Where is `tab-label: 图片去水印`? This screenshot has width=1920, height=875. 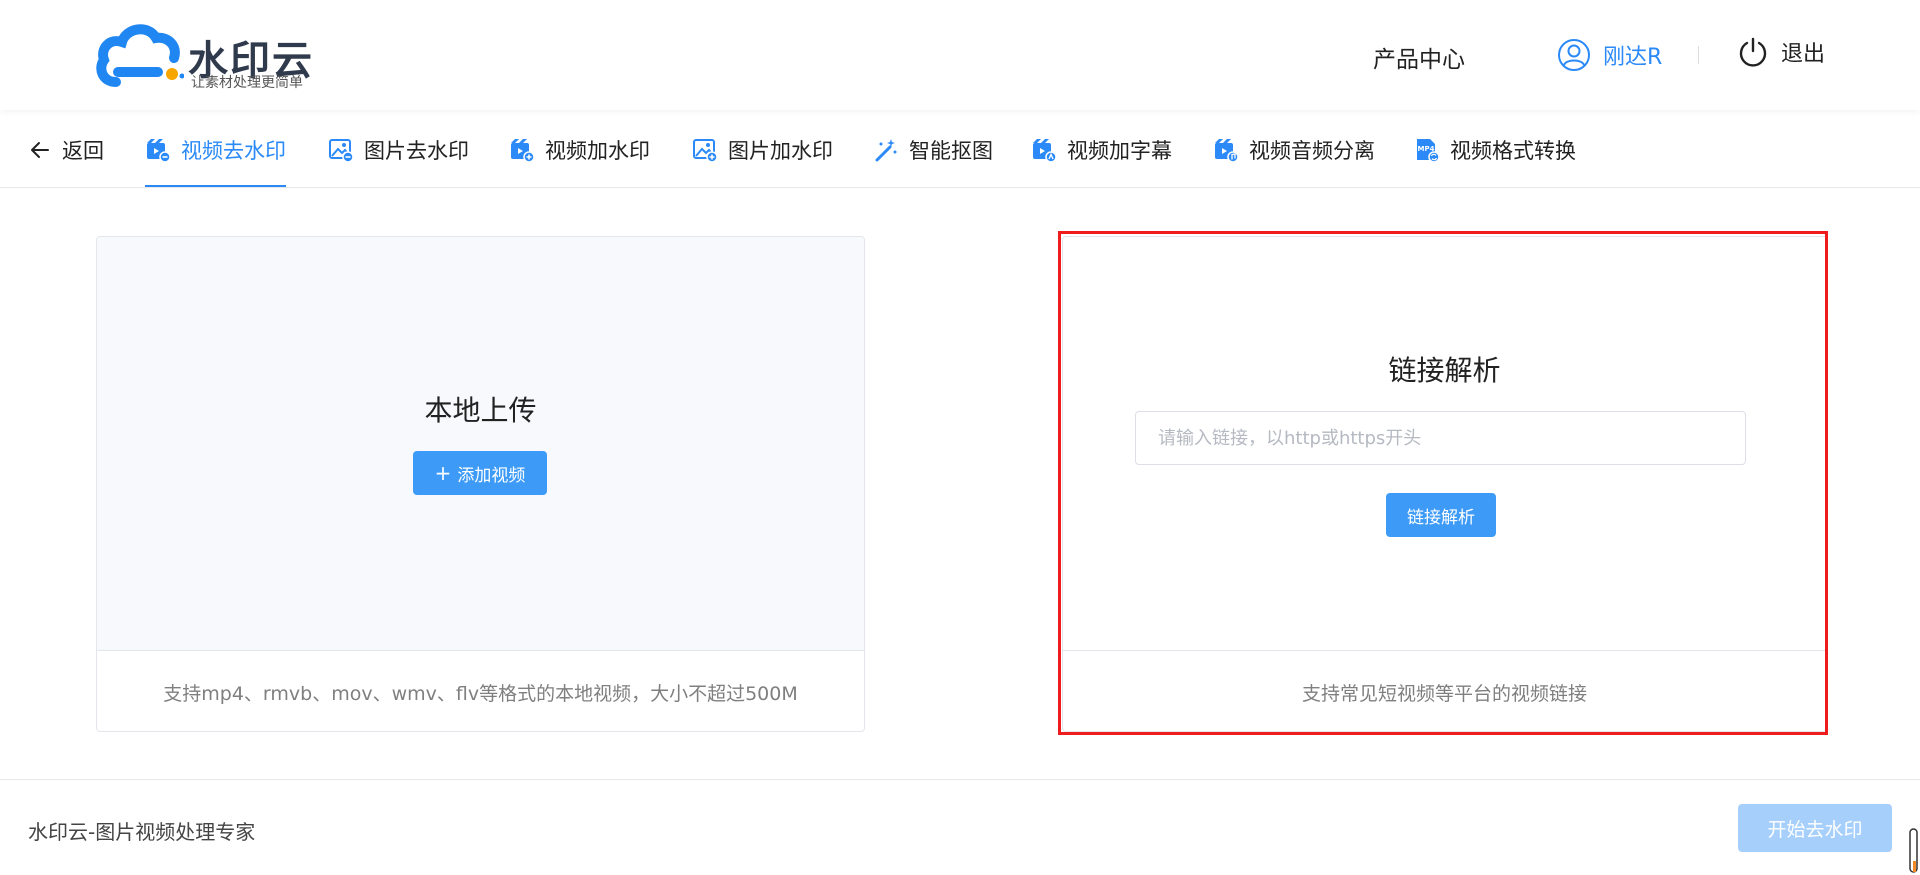 tab-label: 图片去水印 is located at coordinates (416, 150).